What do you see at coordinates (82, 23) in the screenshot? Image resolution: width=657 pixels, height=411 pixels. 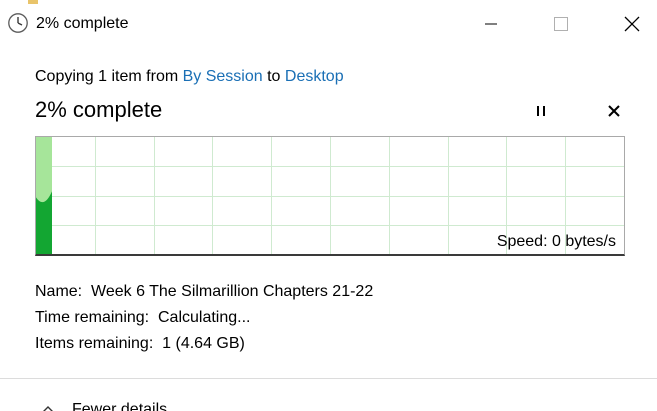 I see `window-title: 2% complete` at bounding box center [82, 23].